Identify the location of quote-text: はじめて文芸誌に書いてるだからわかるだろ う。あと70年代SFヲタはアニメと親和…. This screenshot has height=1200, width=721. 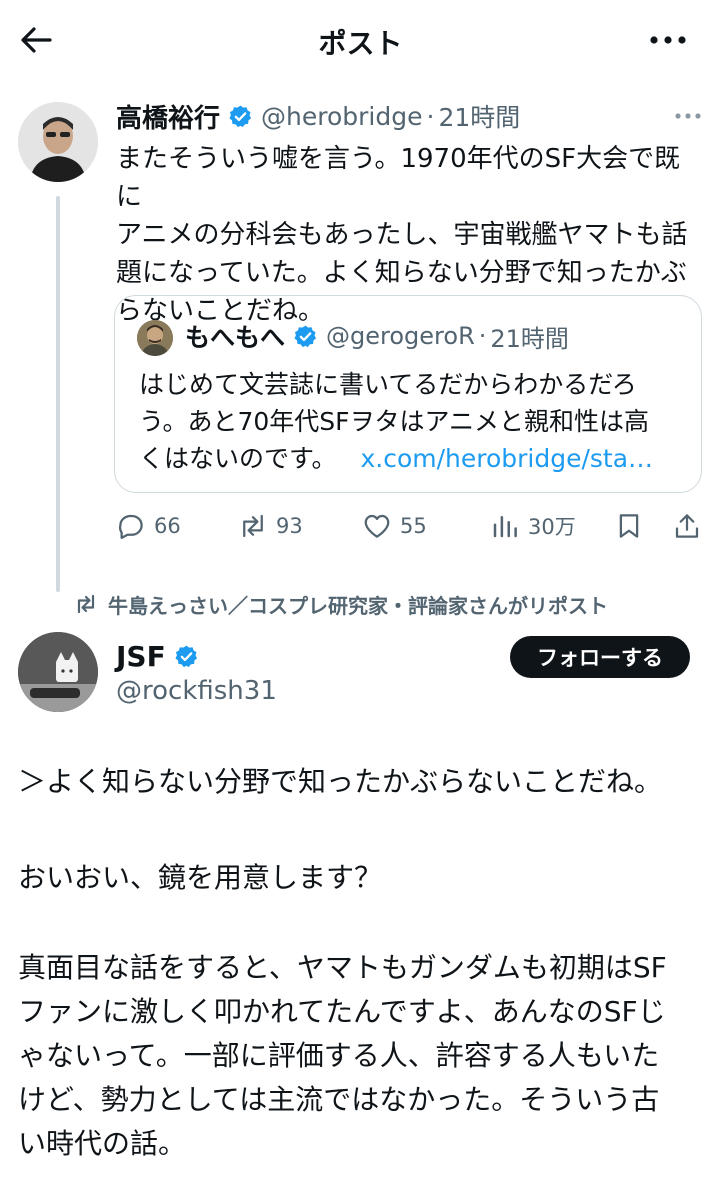
(409, 421).